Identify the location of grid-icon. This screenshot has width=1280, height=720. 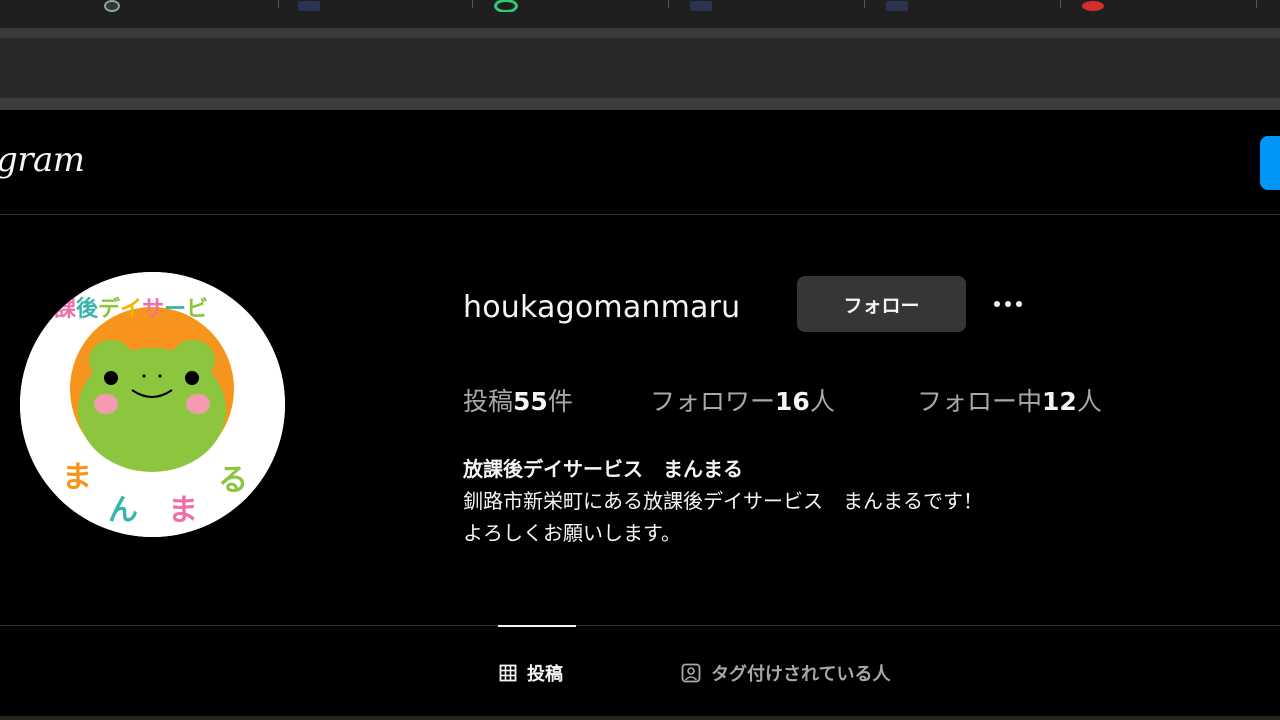
(508, 673).